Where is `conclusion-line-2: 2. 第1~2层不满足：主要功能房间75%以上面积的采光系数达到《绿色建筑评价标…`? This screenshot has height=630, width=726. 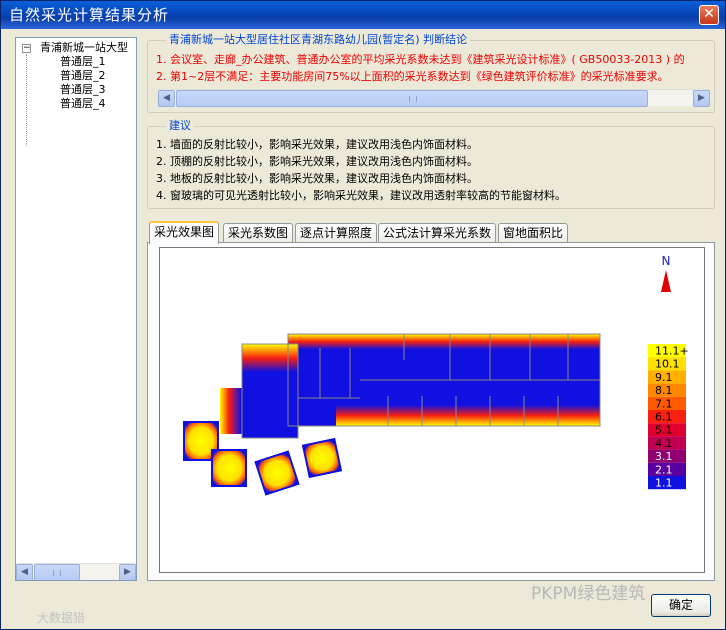
conclusion-line-2: 2. 第1~2层不满足：主要功能房间75%以上面积的采光系数达到《绿色建筑评价标… is located at coordinates (412, 76).